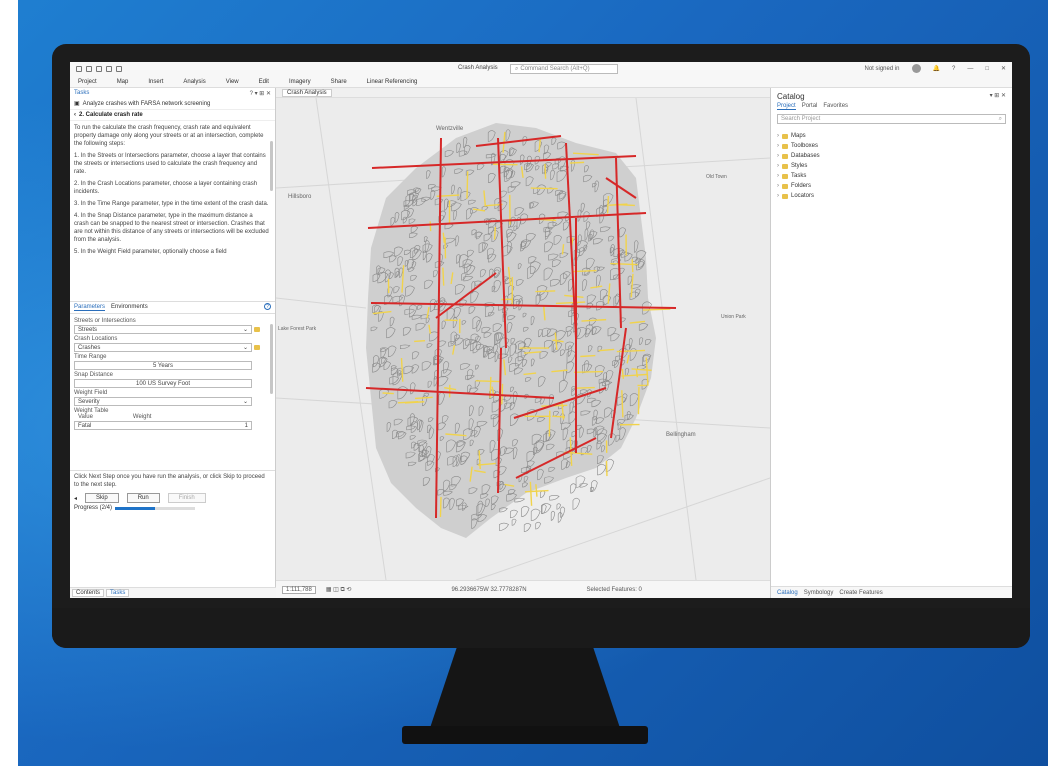 This screenshot has width=1048, height=766. What do you see at coordinates (860, 593) in the screenshot?
I see `tab-create-features: Create Features` at bounding box center [860, 593].